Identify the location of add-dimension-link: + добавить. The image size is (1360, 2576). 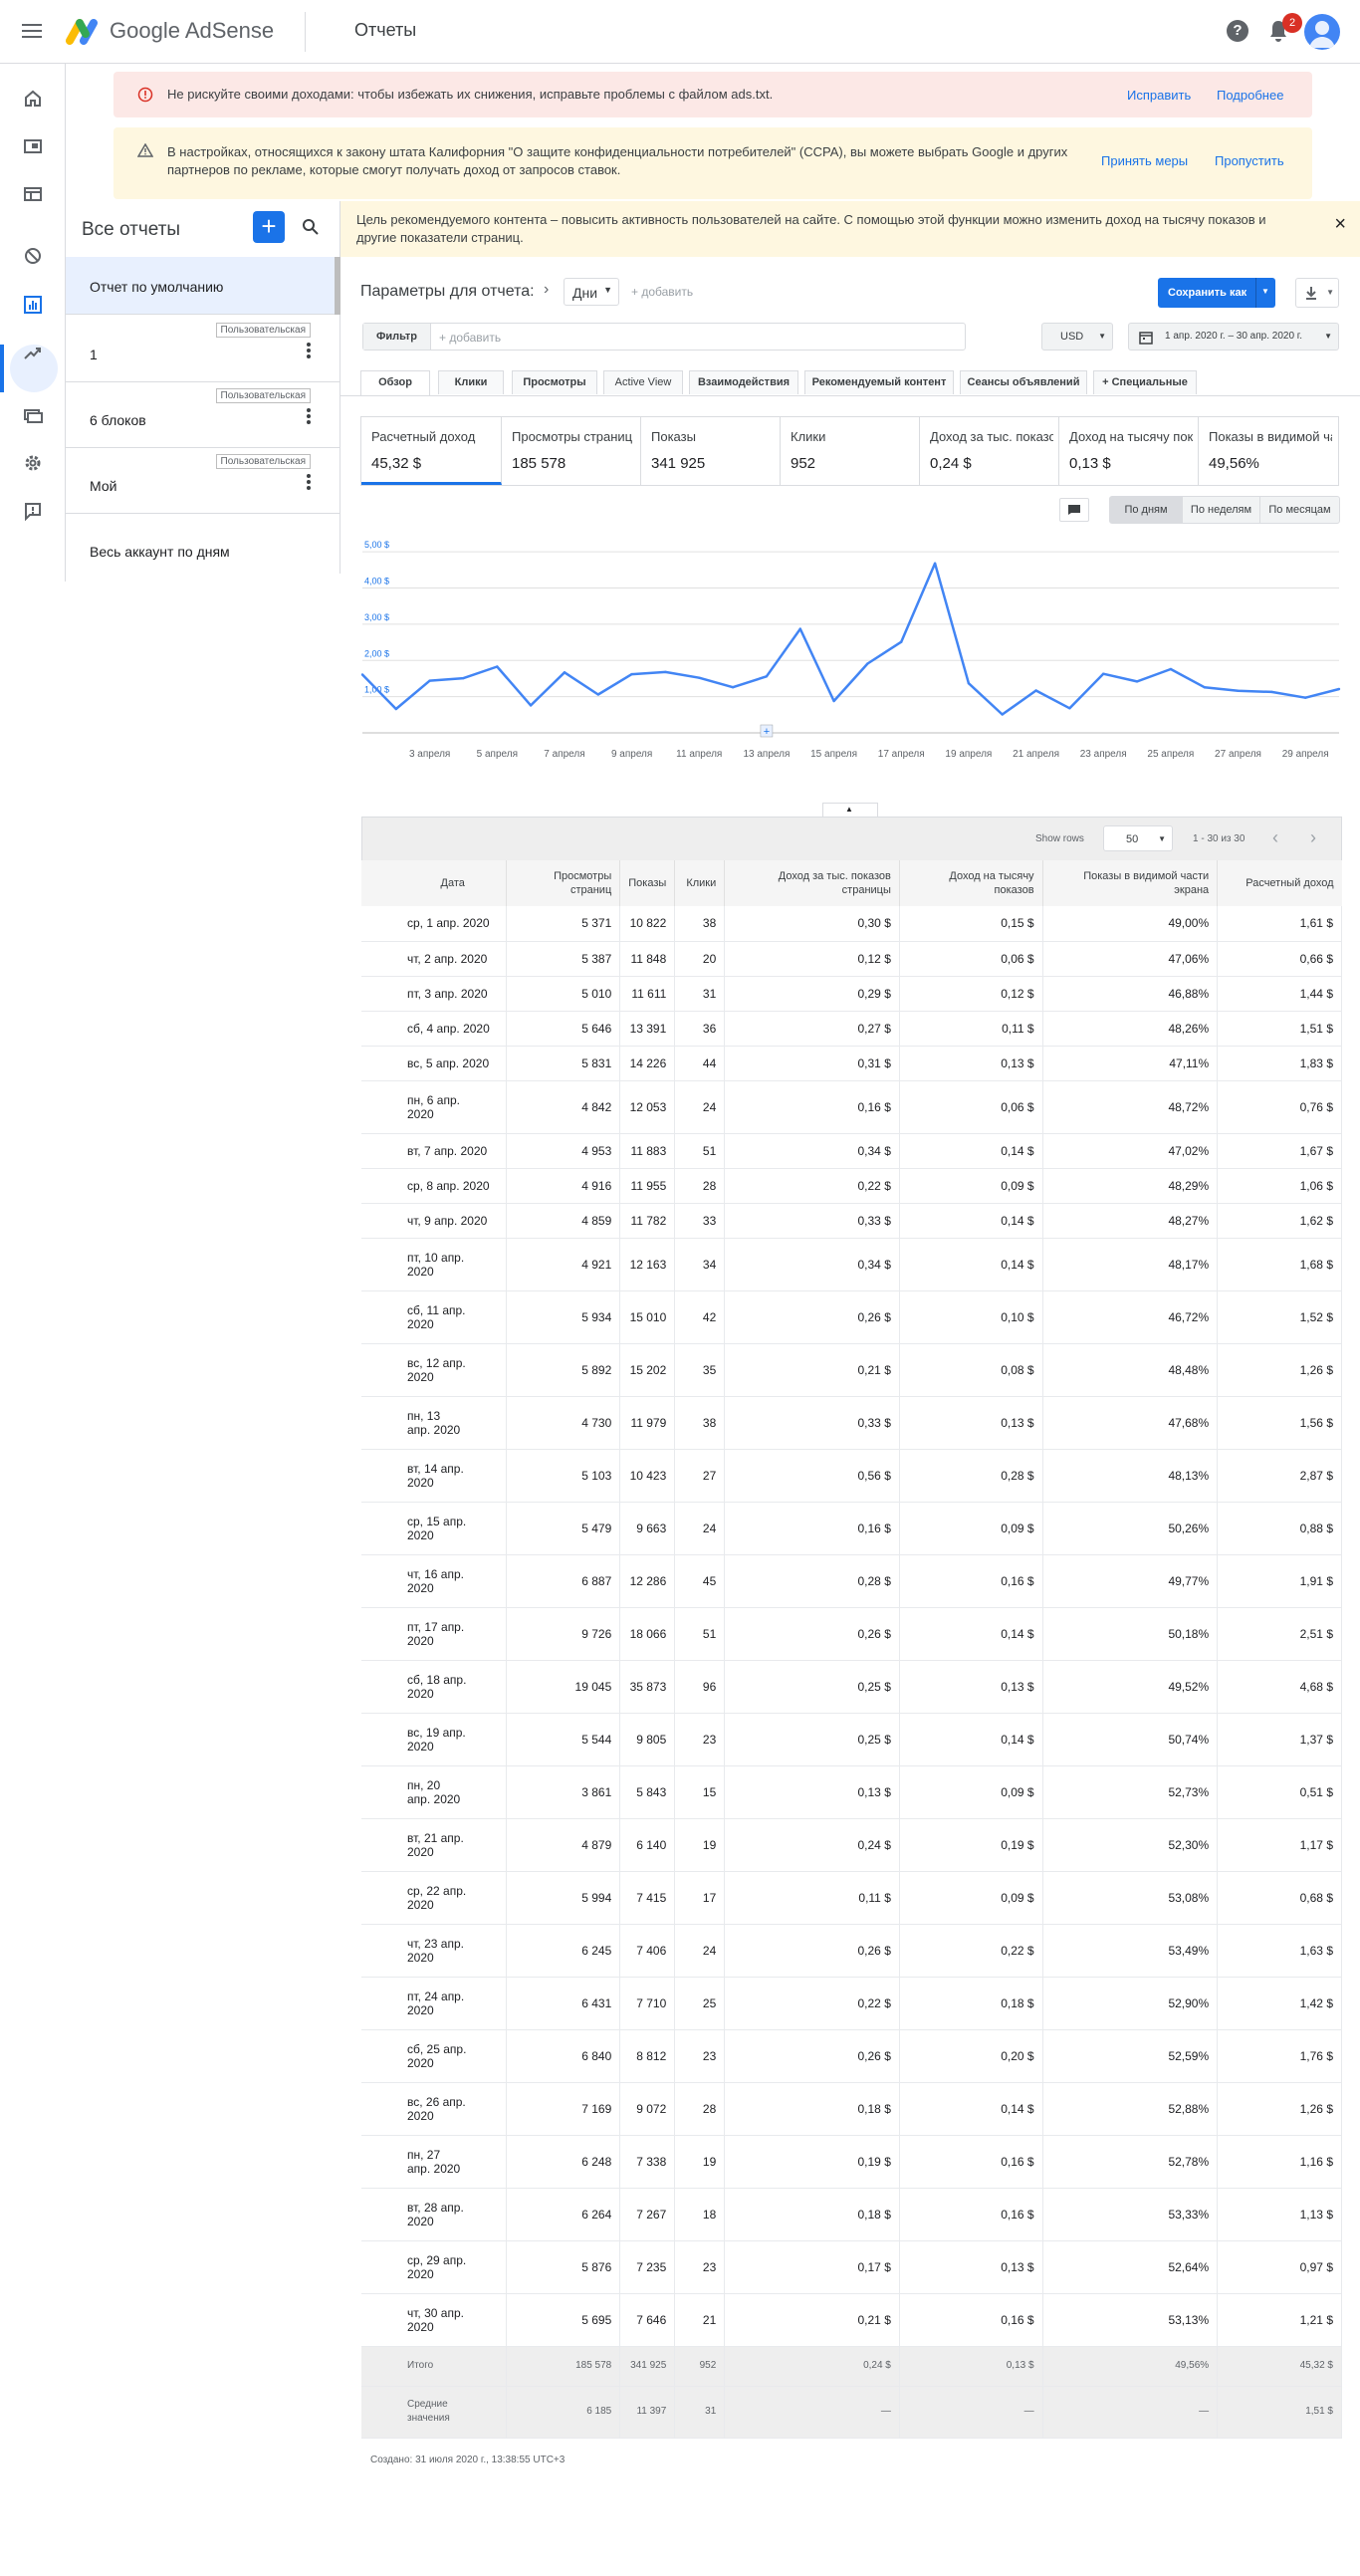
(662, 292).